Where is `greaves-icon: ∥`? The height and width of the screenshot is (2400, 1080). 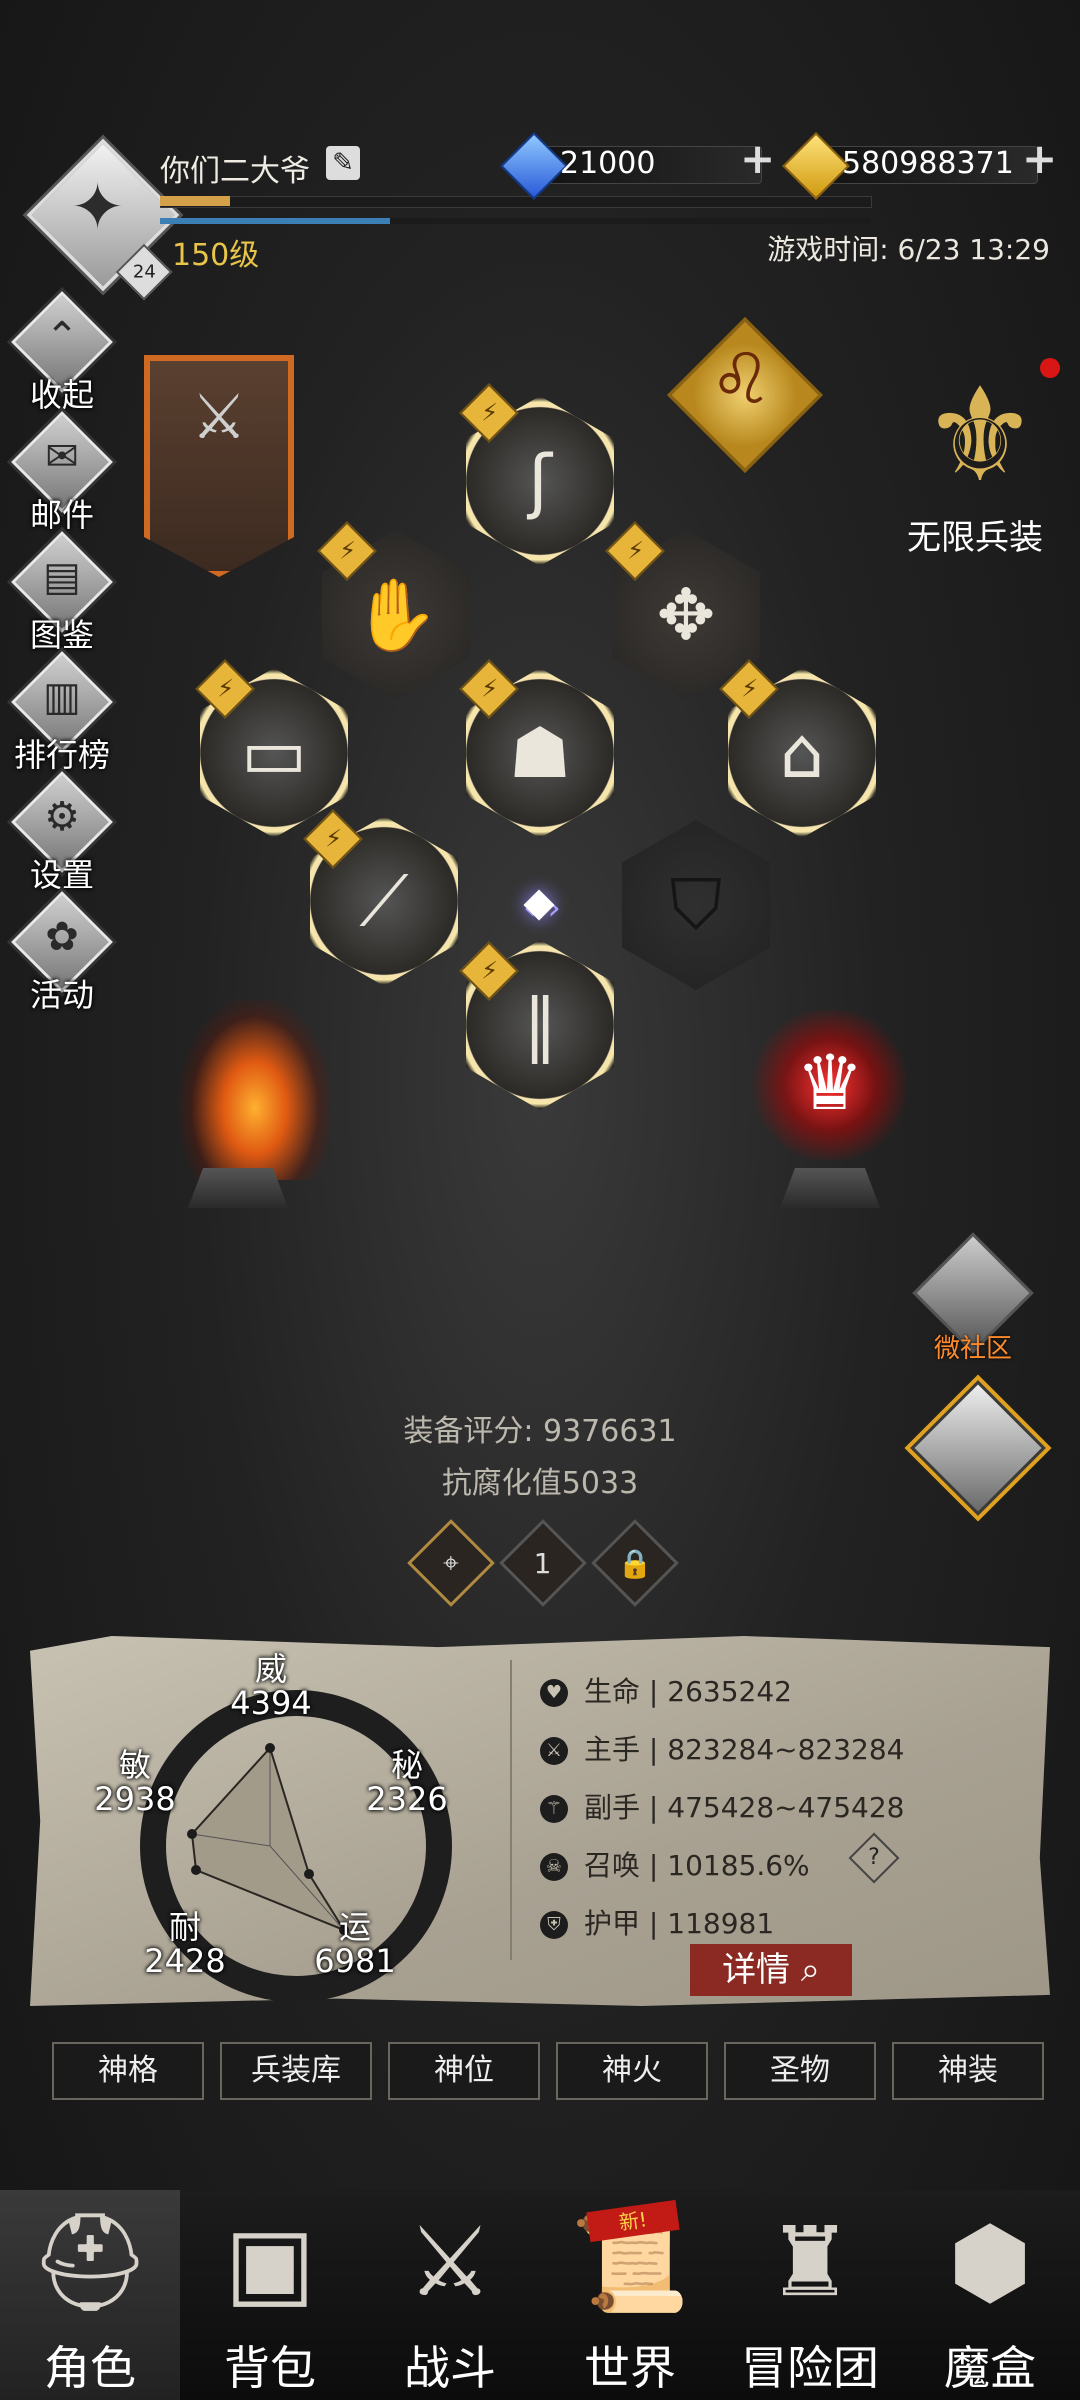
greaves-icon: ∥ is located at coordinates (540, 1025).